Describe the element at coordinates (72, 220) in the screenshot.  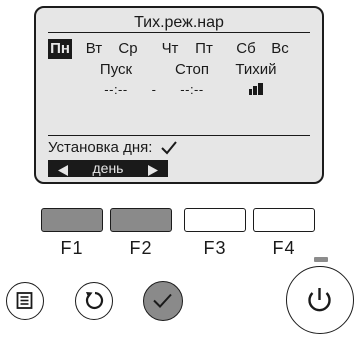
I see `f1-button` at that location.